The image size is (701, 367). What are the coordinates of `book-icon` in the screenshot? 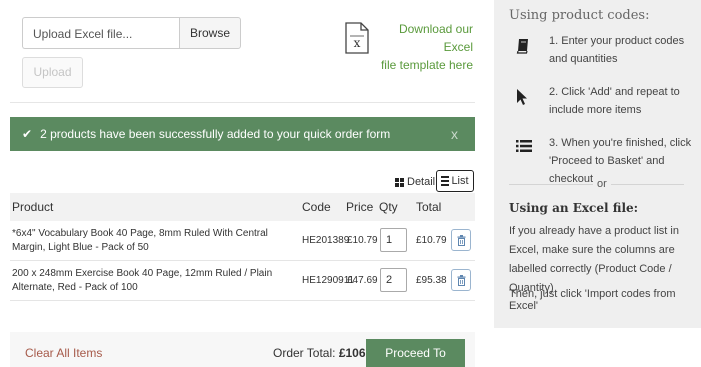 It's located at (522, 46).